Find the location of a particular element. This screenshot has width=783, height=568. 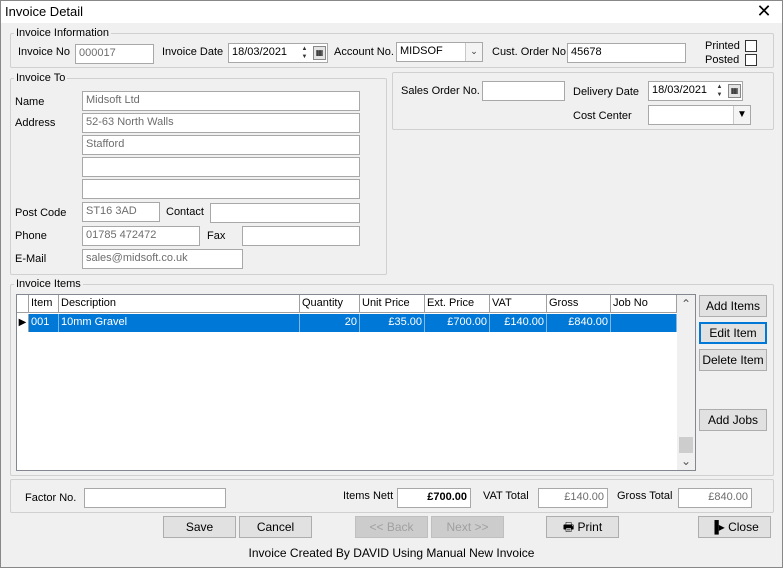

address-line-4-field is located at coordinates (221, 189).